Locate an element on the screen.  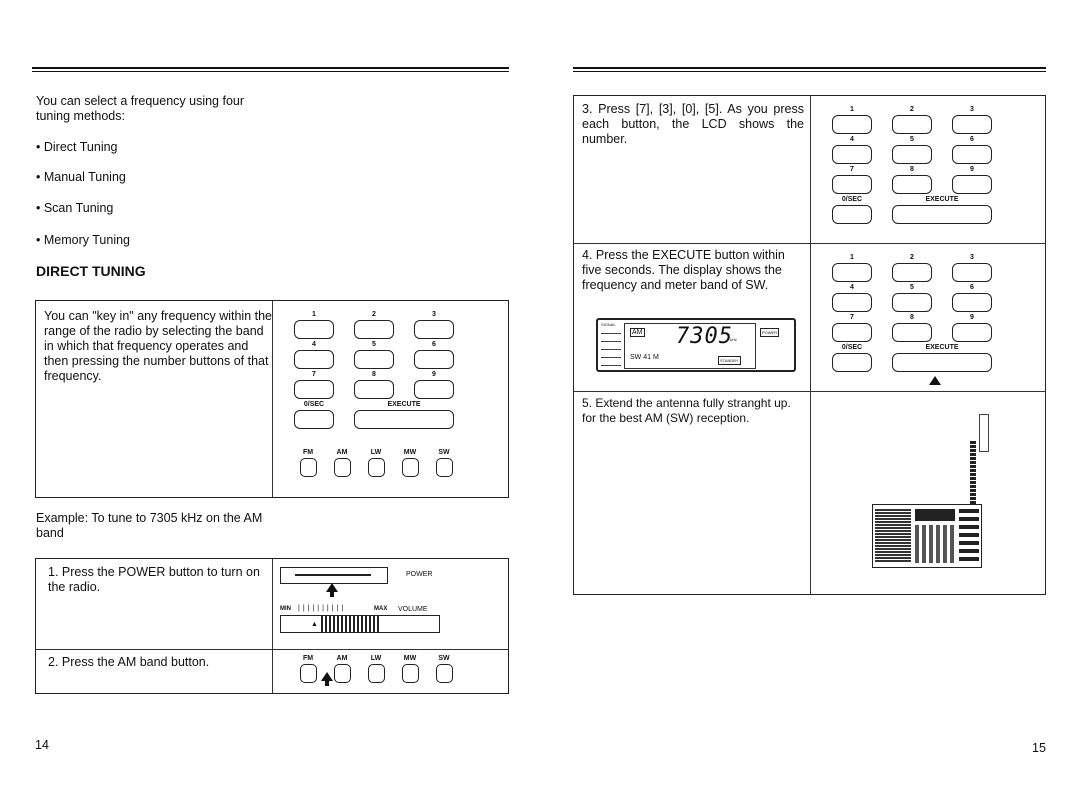
page-number-right: 15 is located at coordinates (1039, 748).